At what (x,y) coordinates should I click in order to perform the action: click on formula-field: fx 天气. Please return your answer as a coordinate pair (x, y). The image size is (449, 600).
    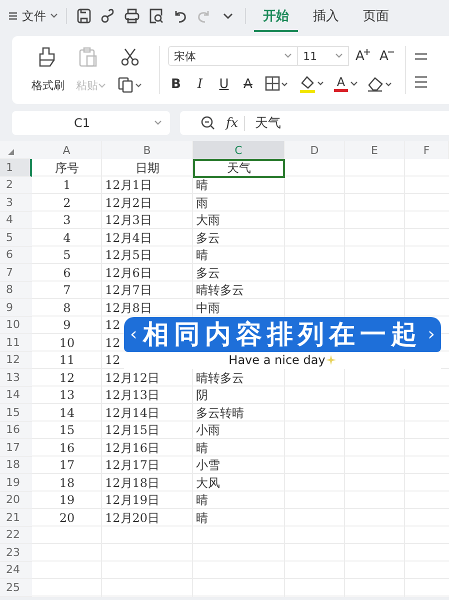
    Looking at the image, I should click on (314, 123).